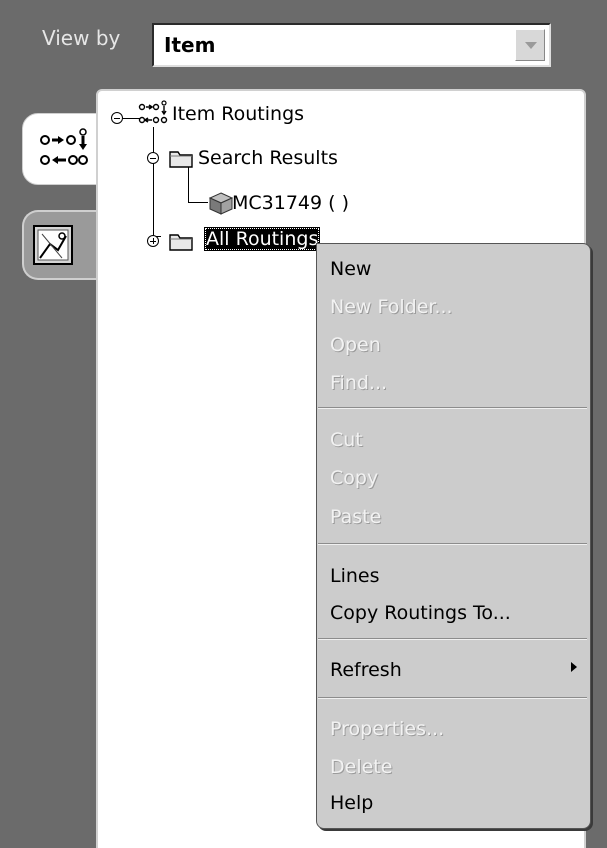  Describe the element at coordinates (262, 239) in the screenshot. I see `tree-node-label-selected: All Routings` at that location.